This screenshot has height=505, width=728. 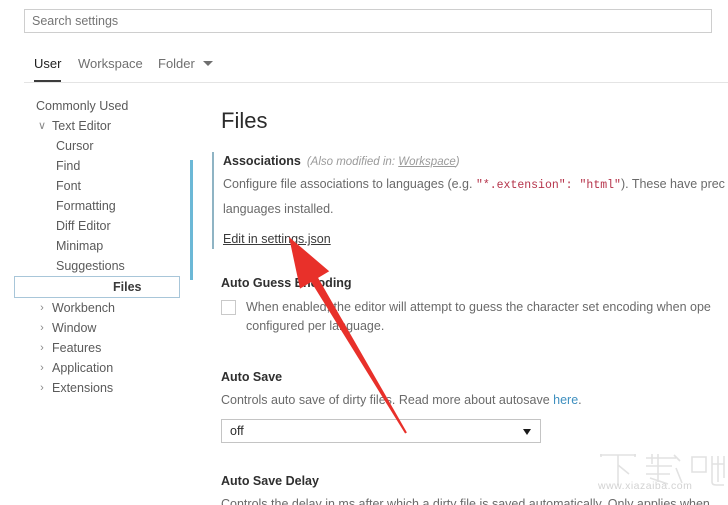 What do you see at coordinates (228, 307) in the screenshot?
I see `auto-guess-encoding-checkbox` at bounding box center [228, 307].